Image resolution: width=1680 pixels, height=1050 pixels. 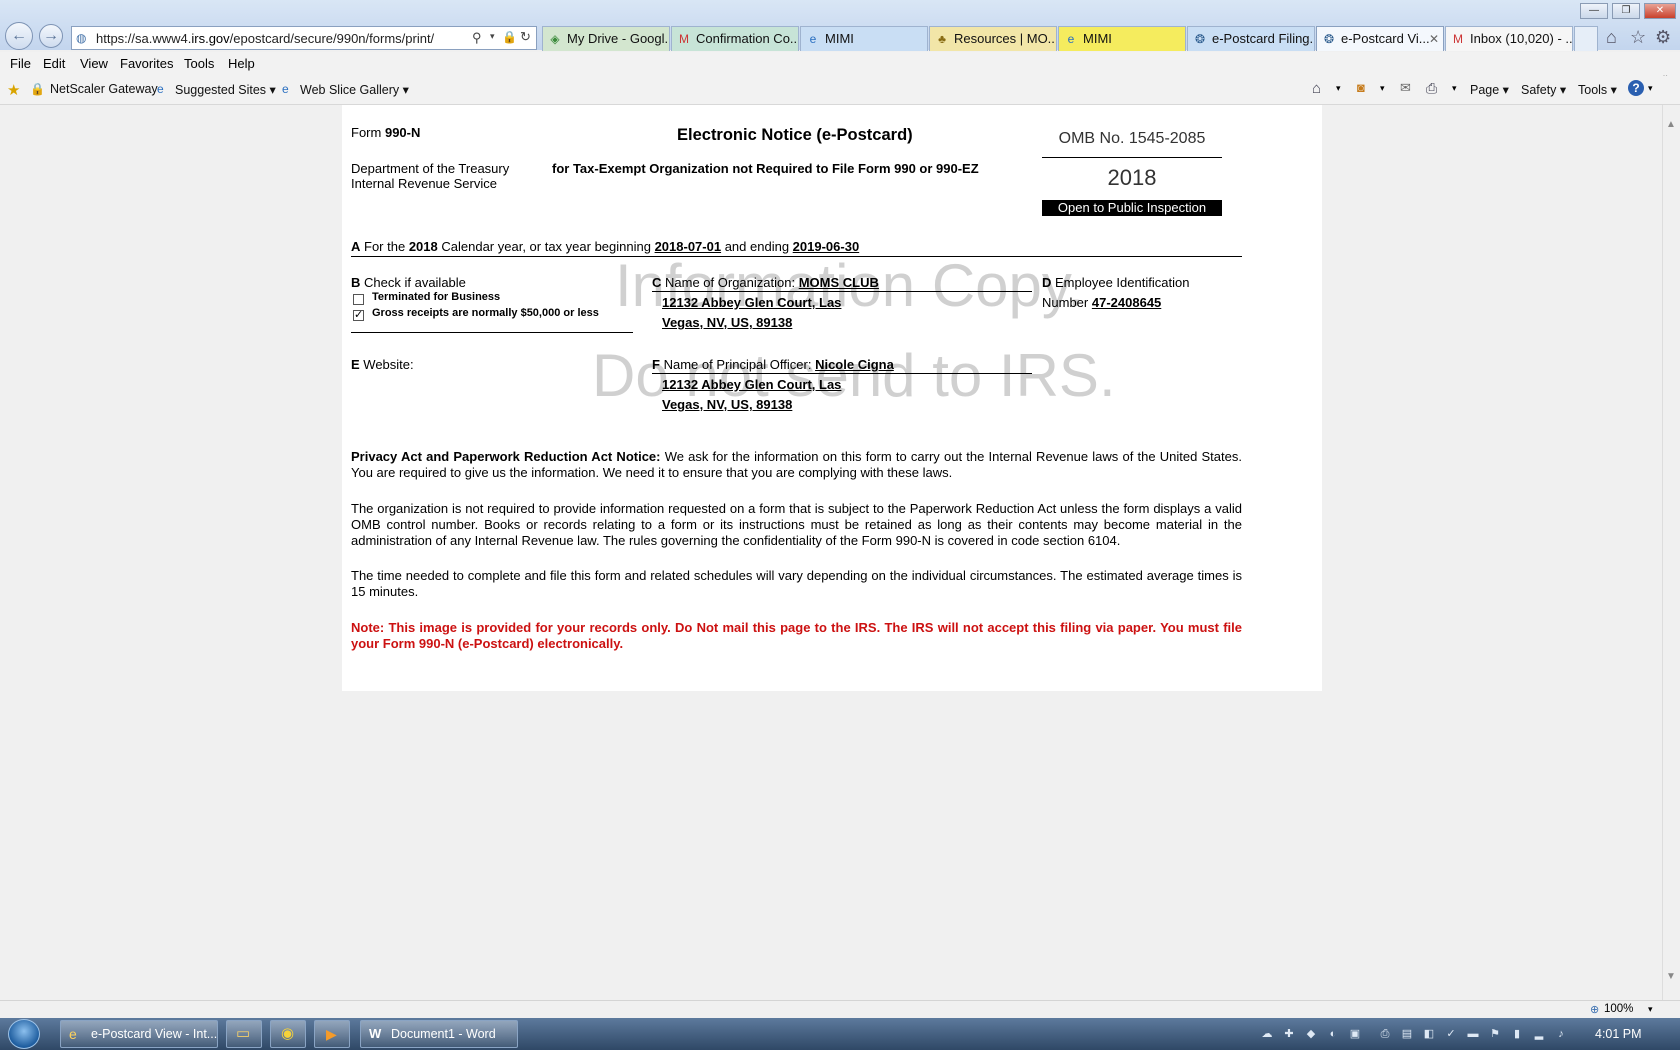 I want to click on zoom-icon: ⊕, so click(x=1595, y=1010).